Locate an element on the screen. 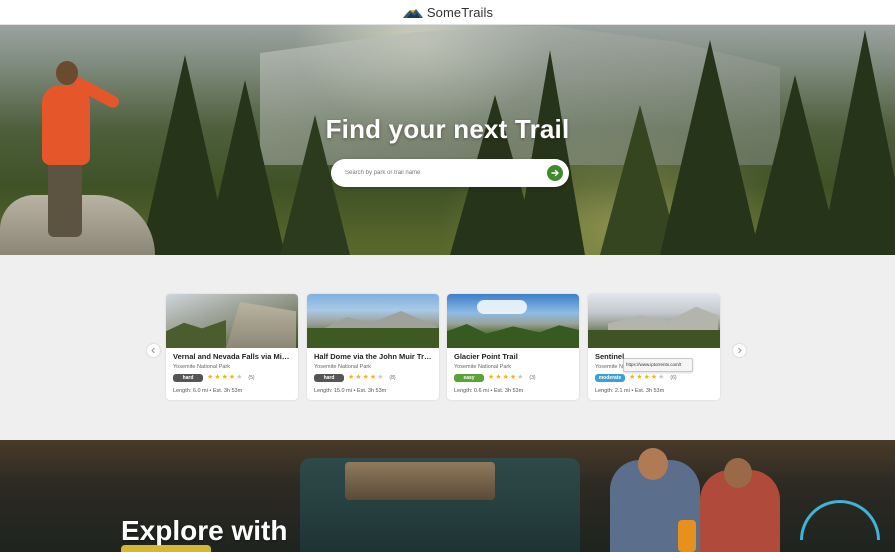 The width and height of the screenshot is (895, 552). chevron-left-icon is located at coordinates (153, 350).